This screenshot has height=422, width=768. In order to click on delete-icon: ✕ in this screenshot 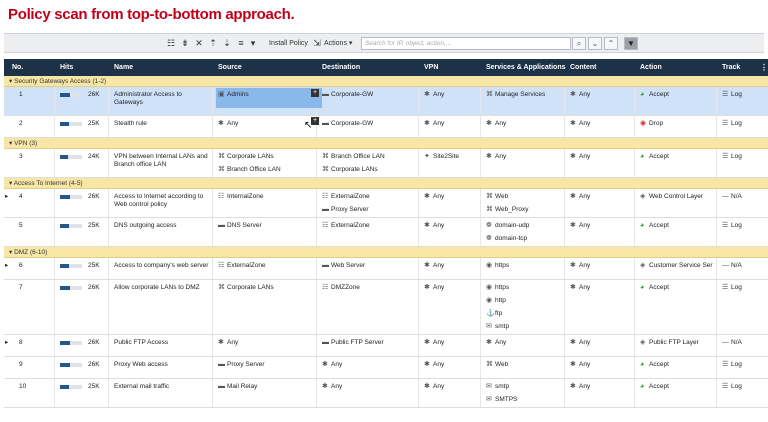, I will do `click(199, 43)`.